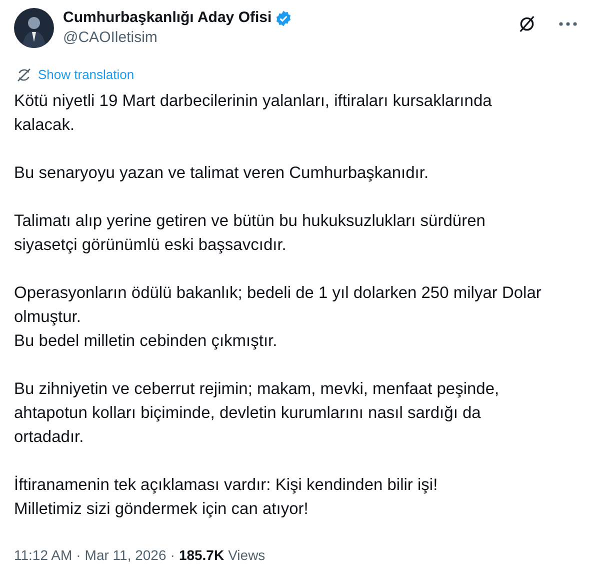 The height and width of the screenshot is (566, 593). Describe the element at coordinates (125, 555) in the screenshot. I see `post-date: Mar 11, 2026` at that location.